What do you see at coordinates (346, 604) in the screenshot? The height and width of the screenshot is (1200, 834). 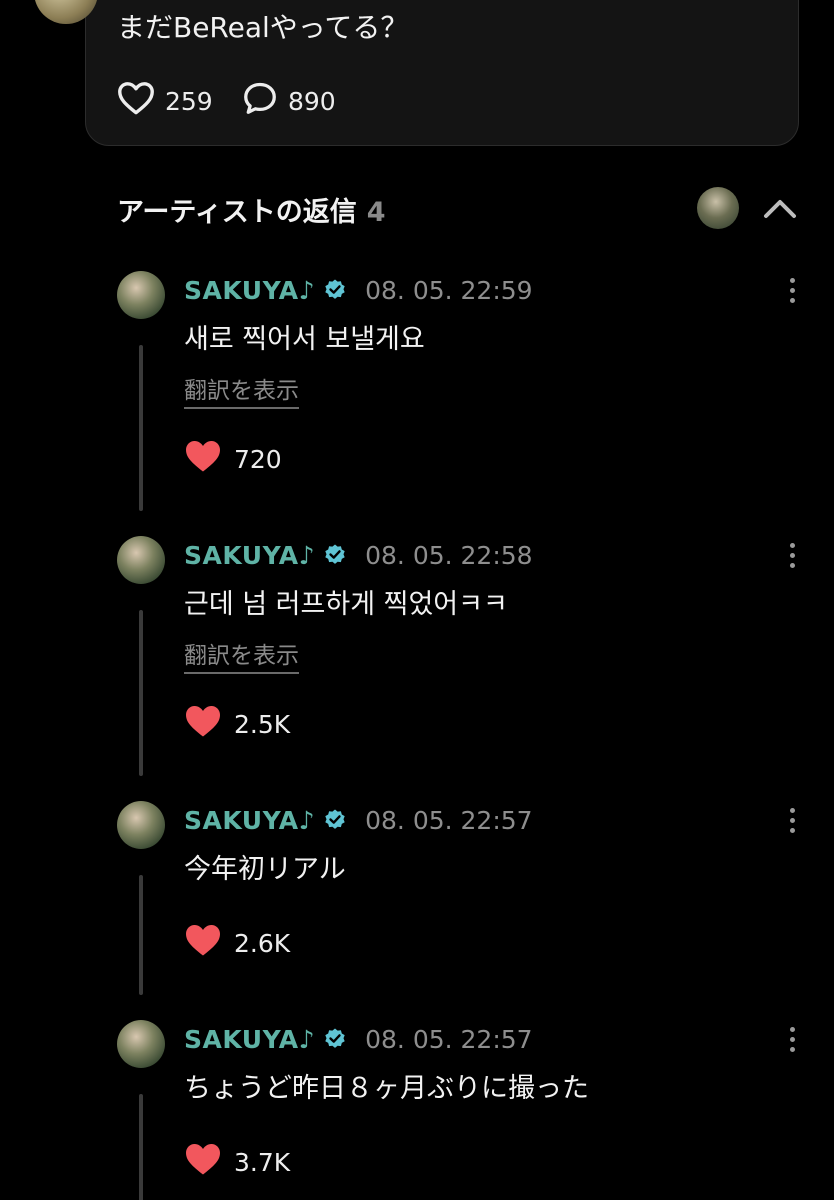 I see `reply-text: 근데 넘 러프하게 찍었어ㅋㅋ` at bounding box center [346, 604].